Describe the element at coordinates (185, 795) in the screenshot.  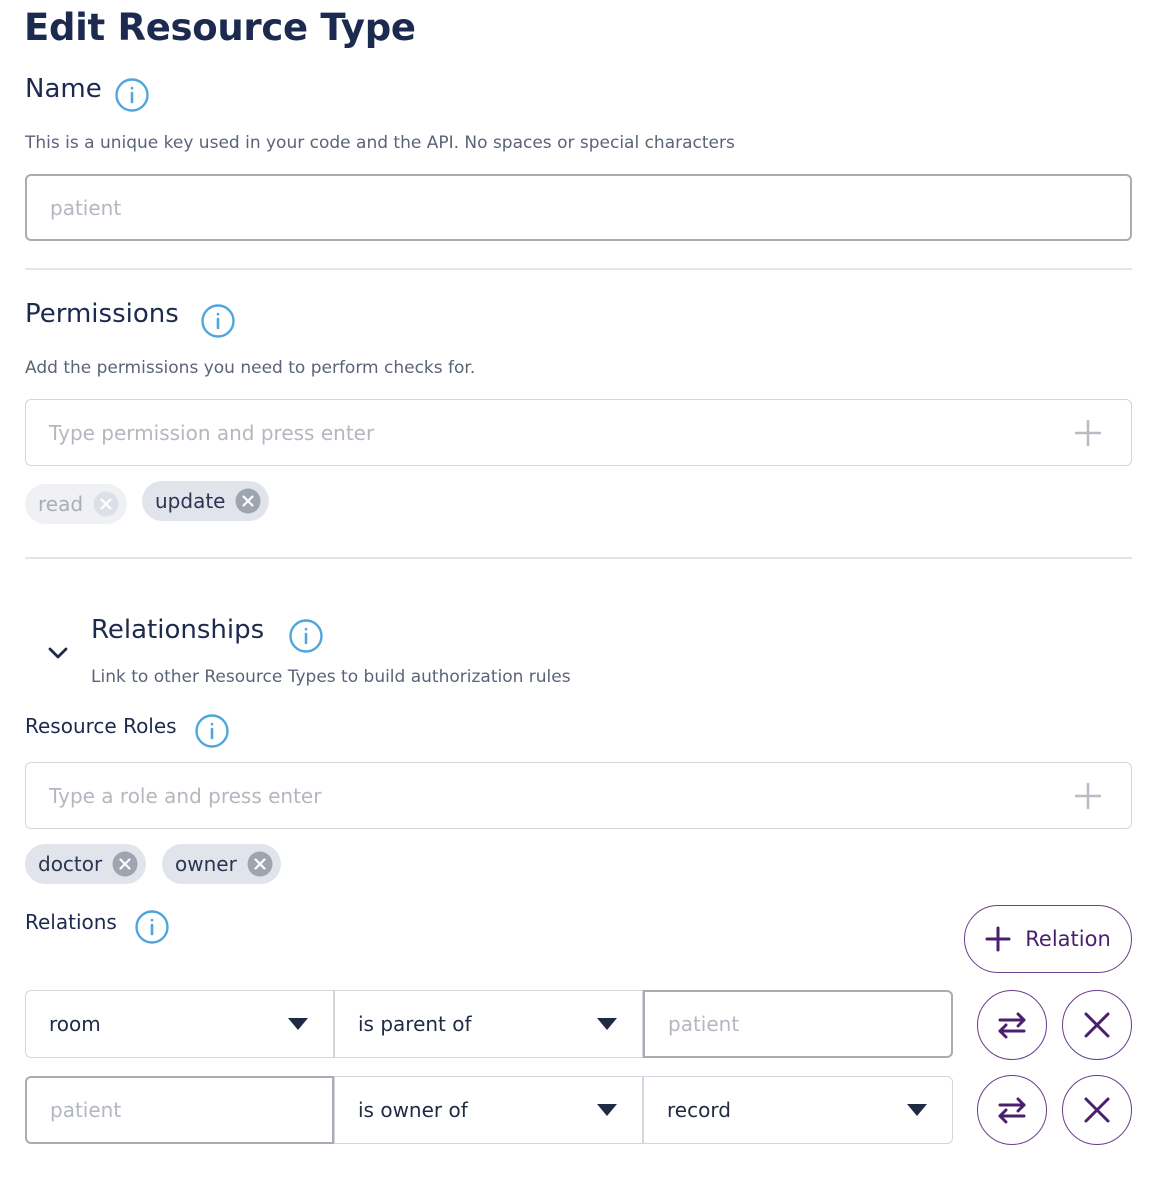
I see `role-input-placeholder: Type a role and press enter` at that location.